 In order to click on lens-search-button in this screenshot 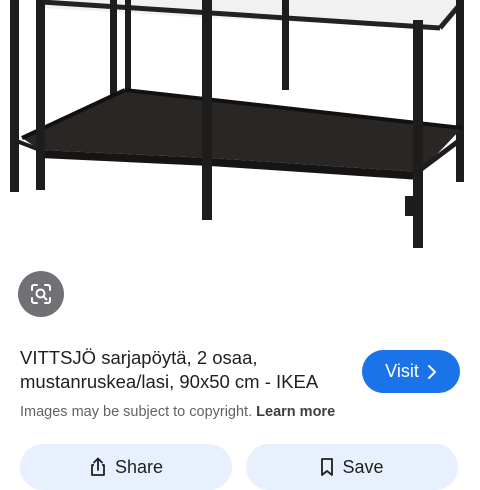, I will do `click(41, 294)`.